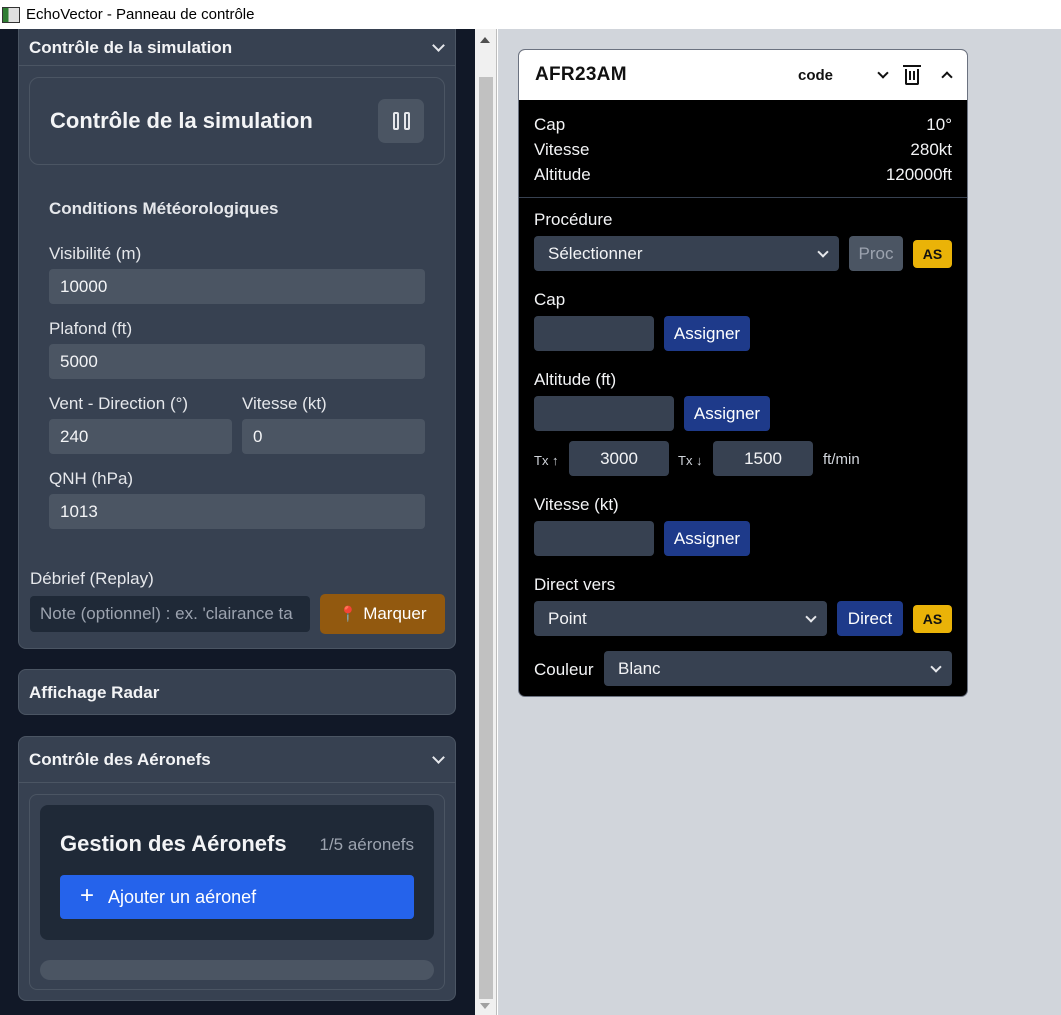 Image resolution: width=1061 pixels, height=1015 pixels. Describe the element at coordinates (485, 1006) in the screenshot. I see `scroll-down-arrow-icon` at that location.